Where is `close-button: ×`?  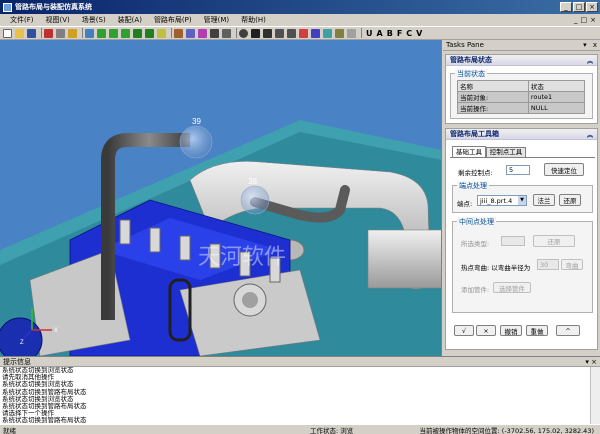 close-button: × is located at coordinates (592, 7).